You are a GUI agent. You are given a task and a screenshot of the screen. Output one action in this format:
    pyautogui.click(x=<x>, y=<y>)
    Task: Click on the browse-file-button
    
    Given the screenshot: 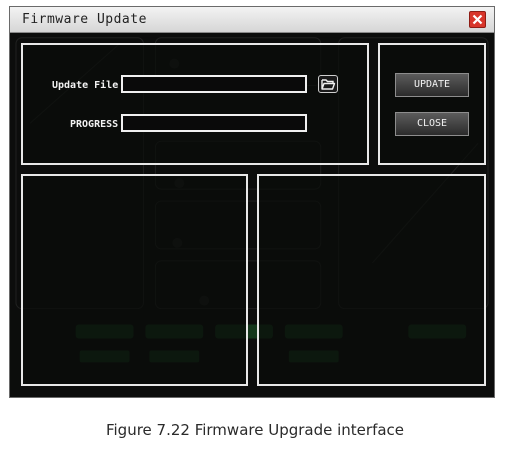 What is the action you would take?
    pyautogui.click(x=328, y=84)
    